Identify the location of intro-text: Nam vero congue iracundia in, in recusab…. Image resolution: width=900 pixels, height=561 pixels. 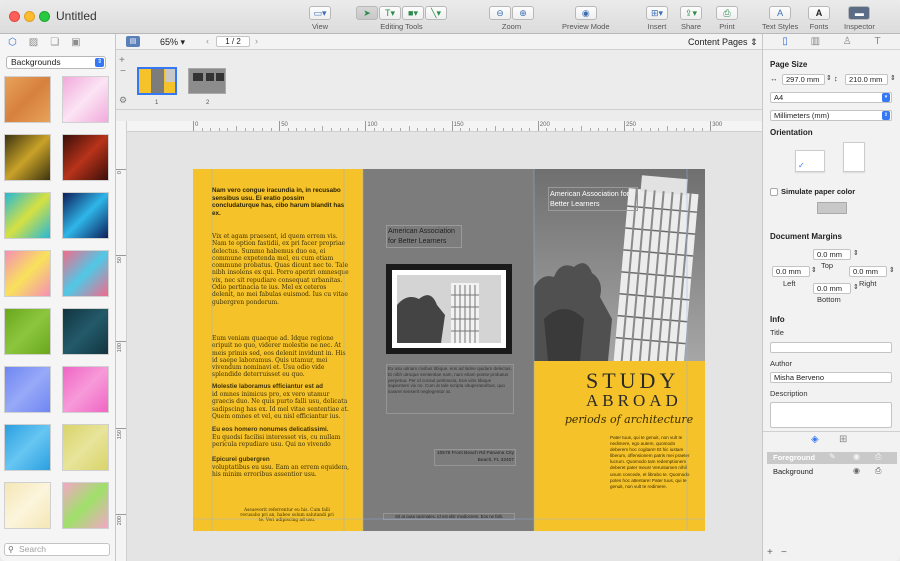
(281, 202).